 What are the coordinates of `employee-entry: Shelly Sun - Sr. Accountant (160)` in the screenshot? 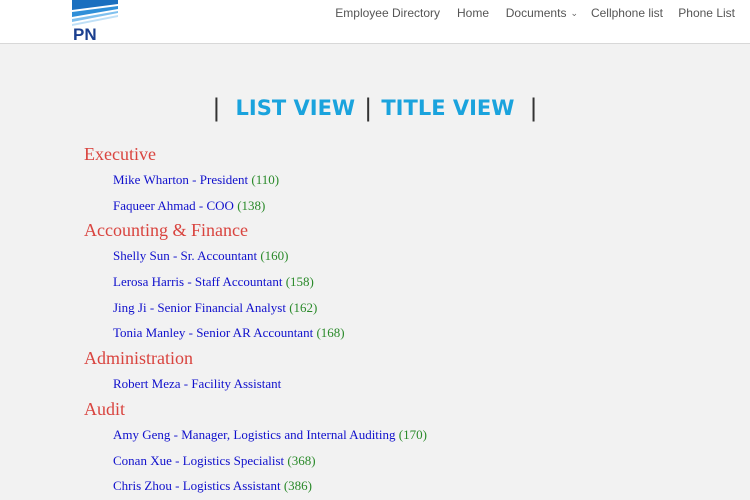 It's located at (270, 256).